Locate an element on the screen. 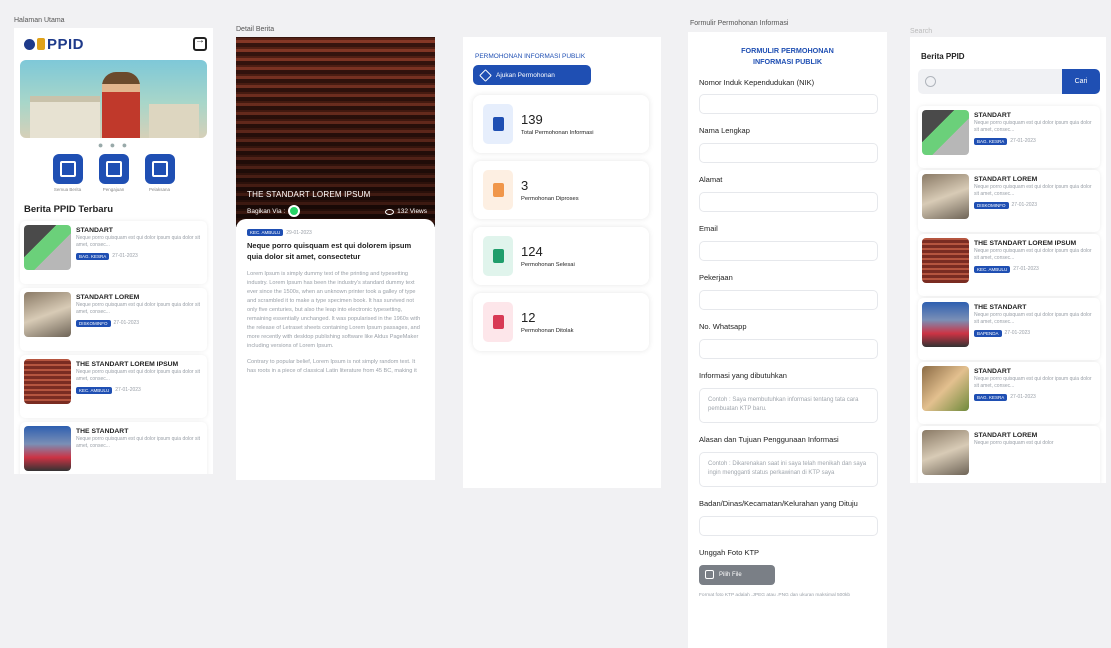  frame-title-search: Search is located at coordinates (921, 31).